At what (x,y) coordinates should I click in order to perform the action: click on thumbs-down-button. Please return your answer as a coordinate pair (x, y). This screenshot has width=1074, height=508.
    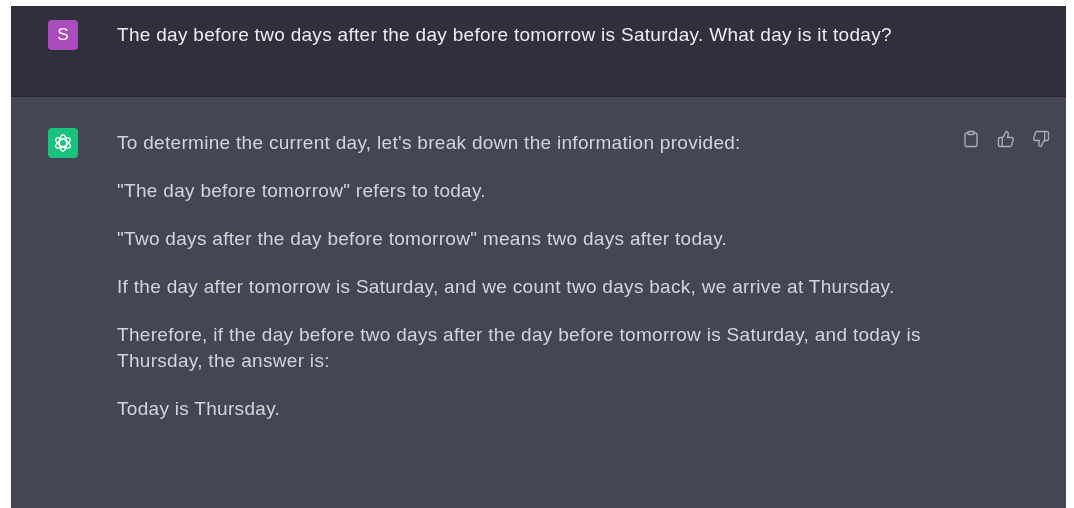
    Looking at the image, I should click on (1041, 139).